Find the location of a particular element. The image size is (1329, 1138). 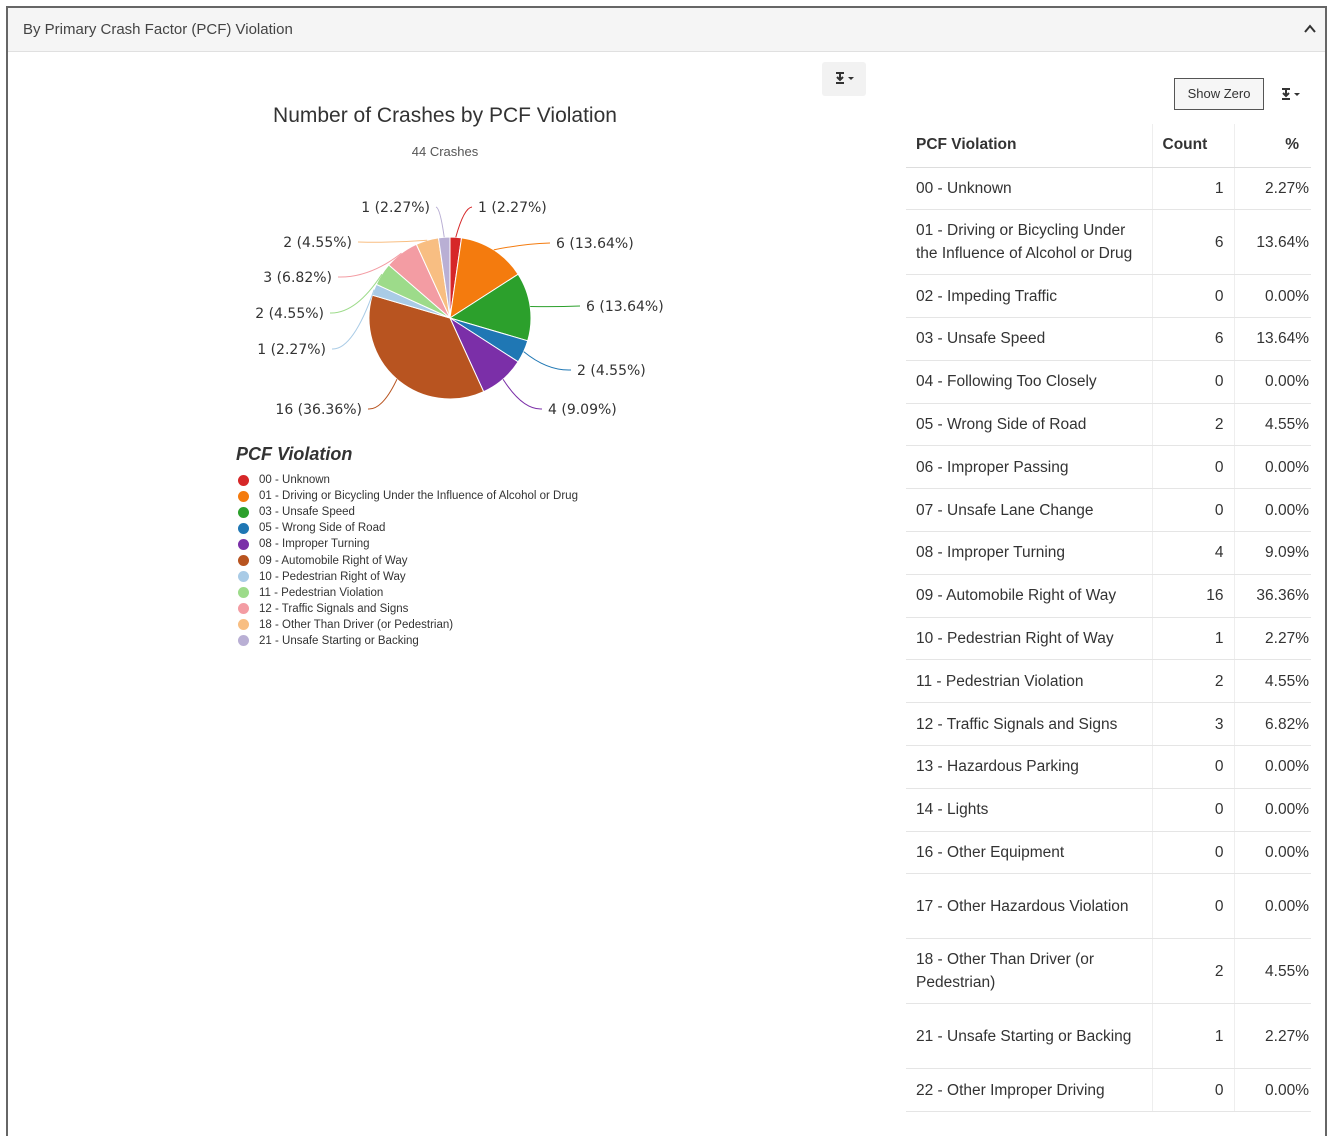

legend-item: 11 - Pedestrian Violation is located at coordinates (408, 593).